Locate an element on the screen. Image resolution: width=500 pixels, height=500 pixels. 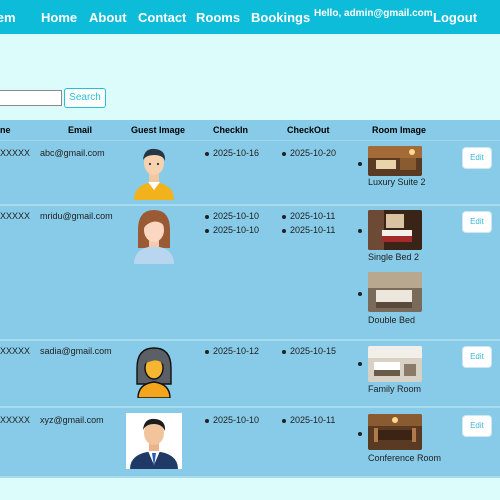
header-guest-image: Guest Image is located at coordinates (158, 130).